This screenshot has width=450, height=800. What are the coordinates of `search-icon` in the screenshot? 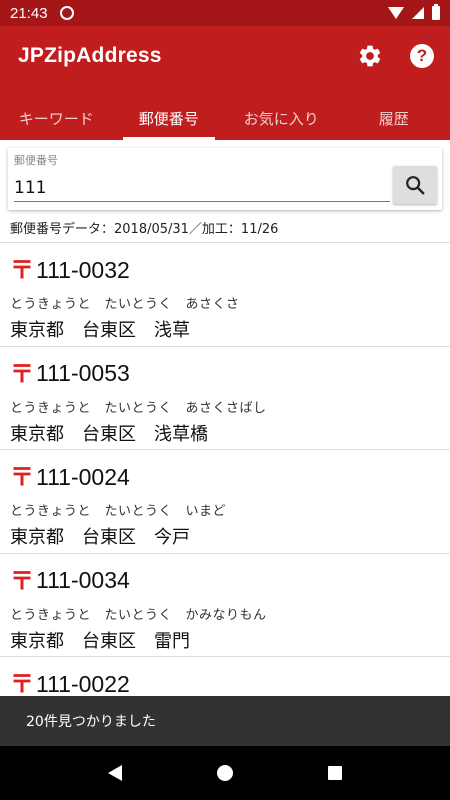 It's located at (415, 185).